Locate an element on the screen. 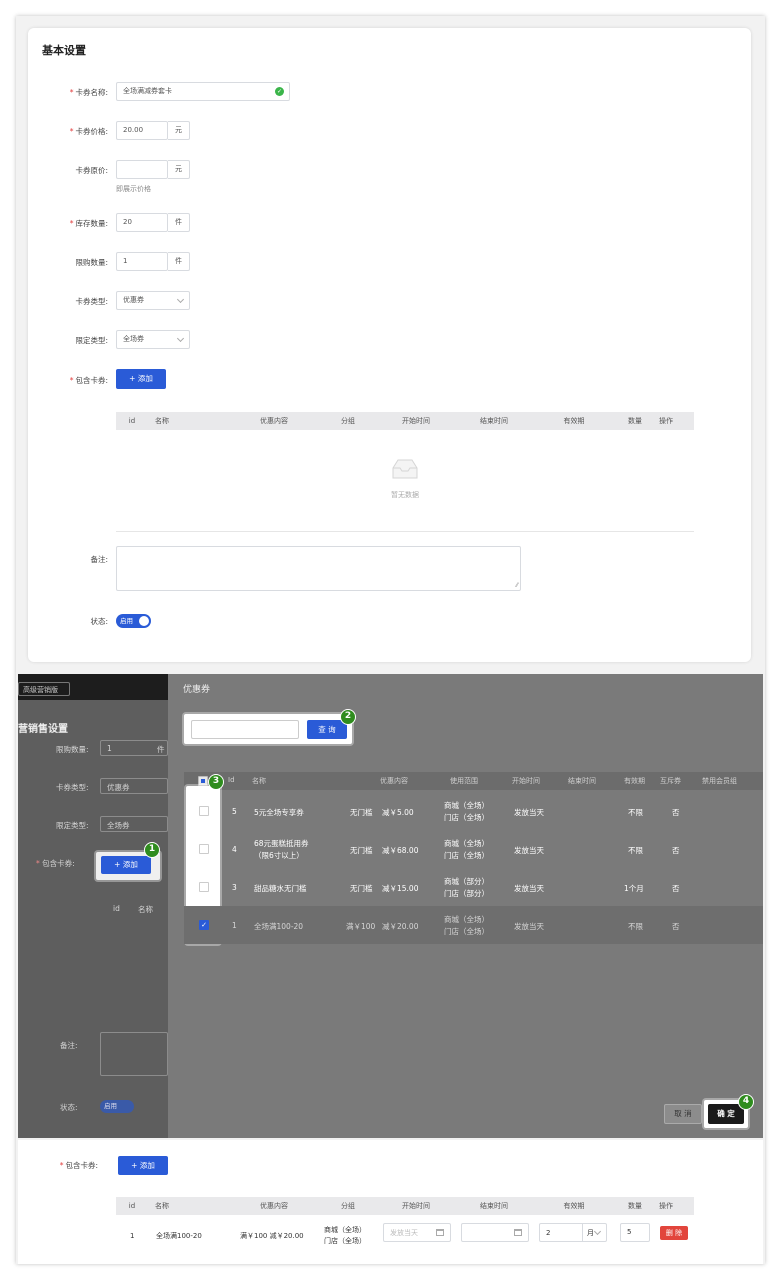  bg-include-label: * 包含卡券: is located at coordinates (55, 863).